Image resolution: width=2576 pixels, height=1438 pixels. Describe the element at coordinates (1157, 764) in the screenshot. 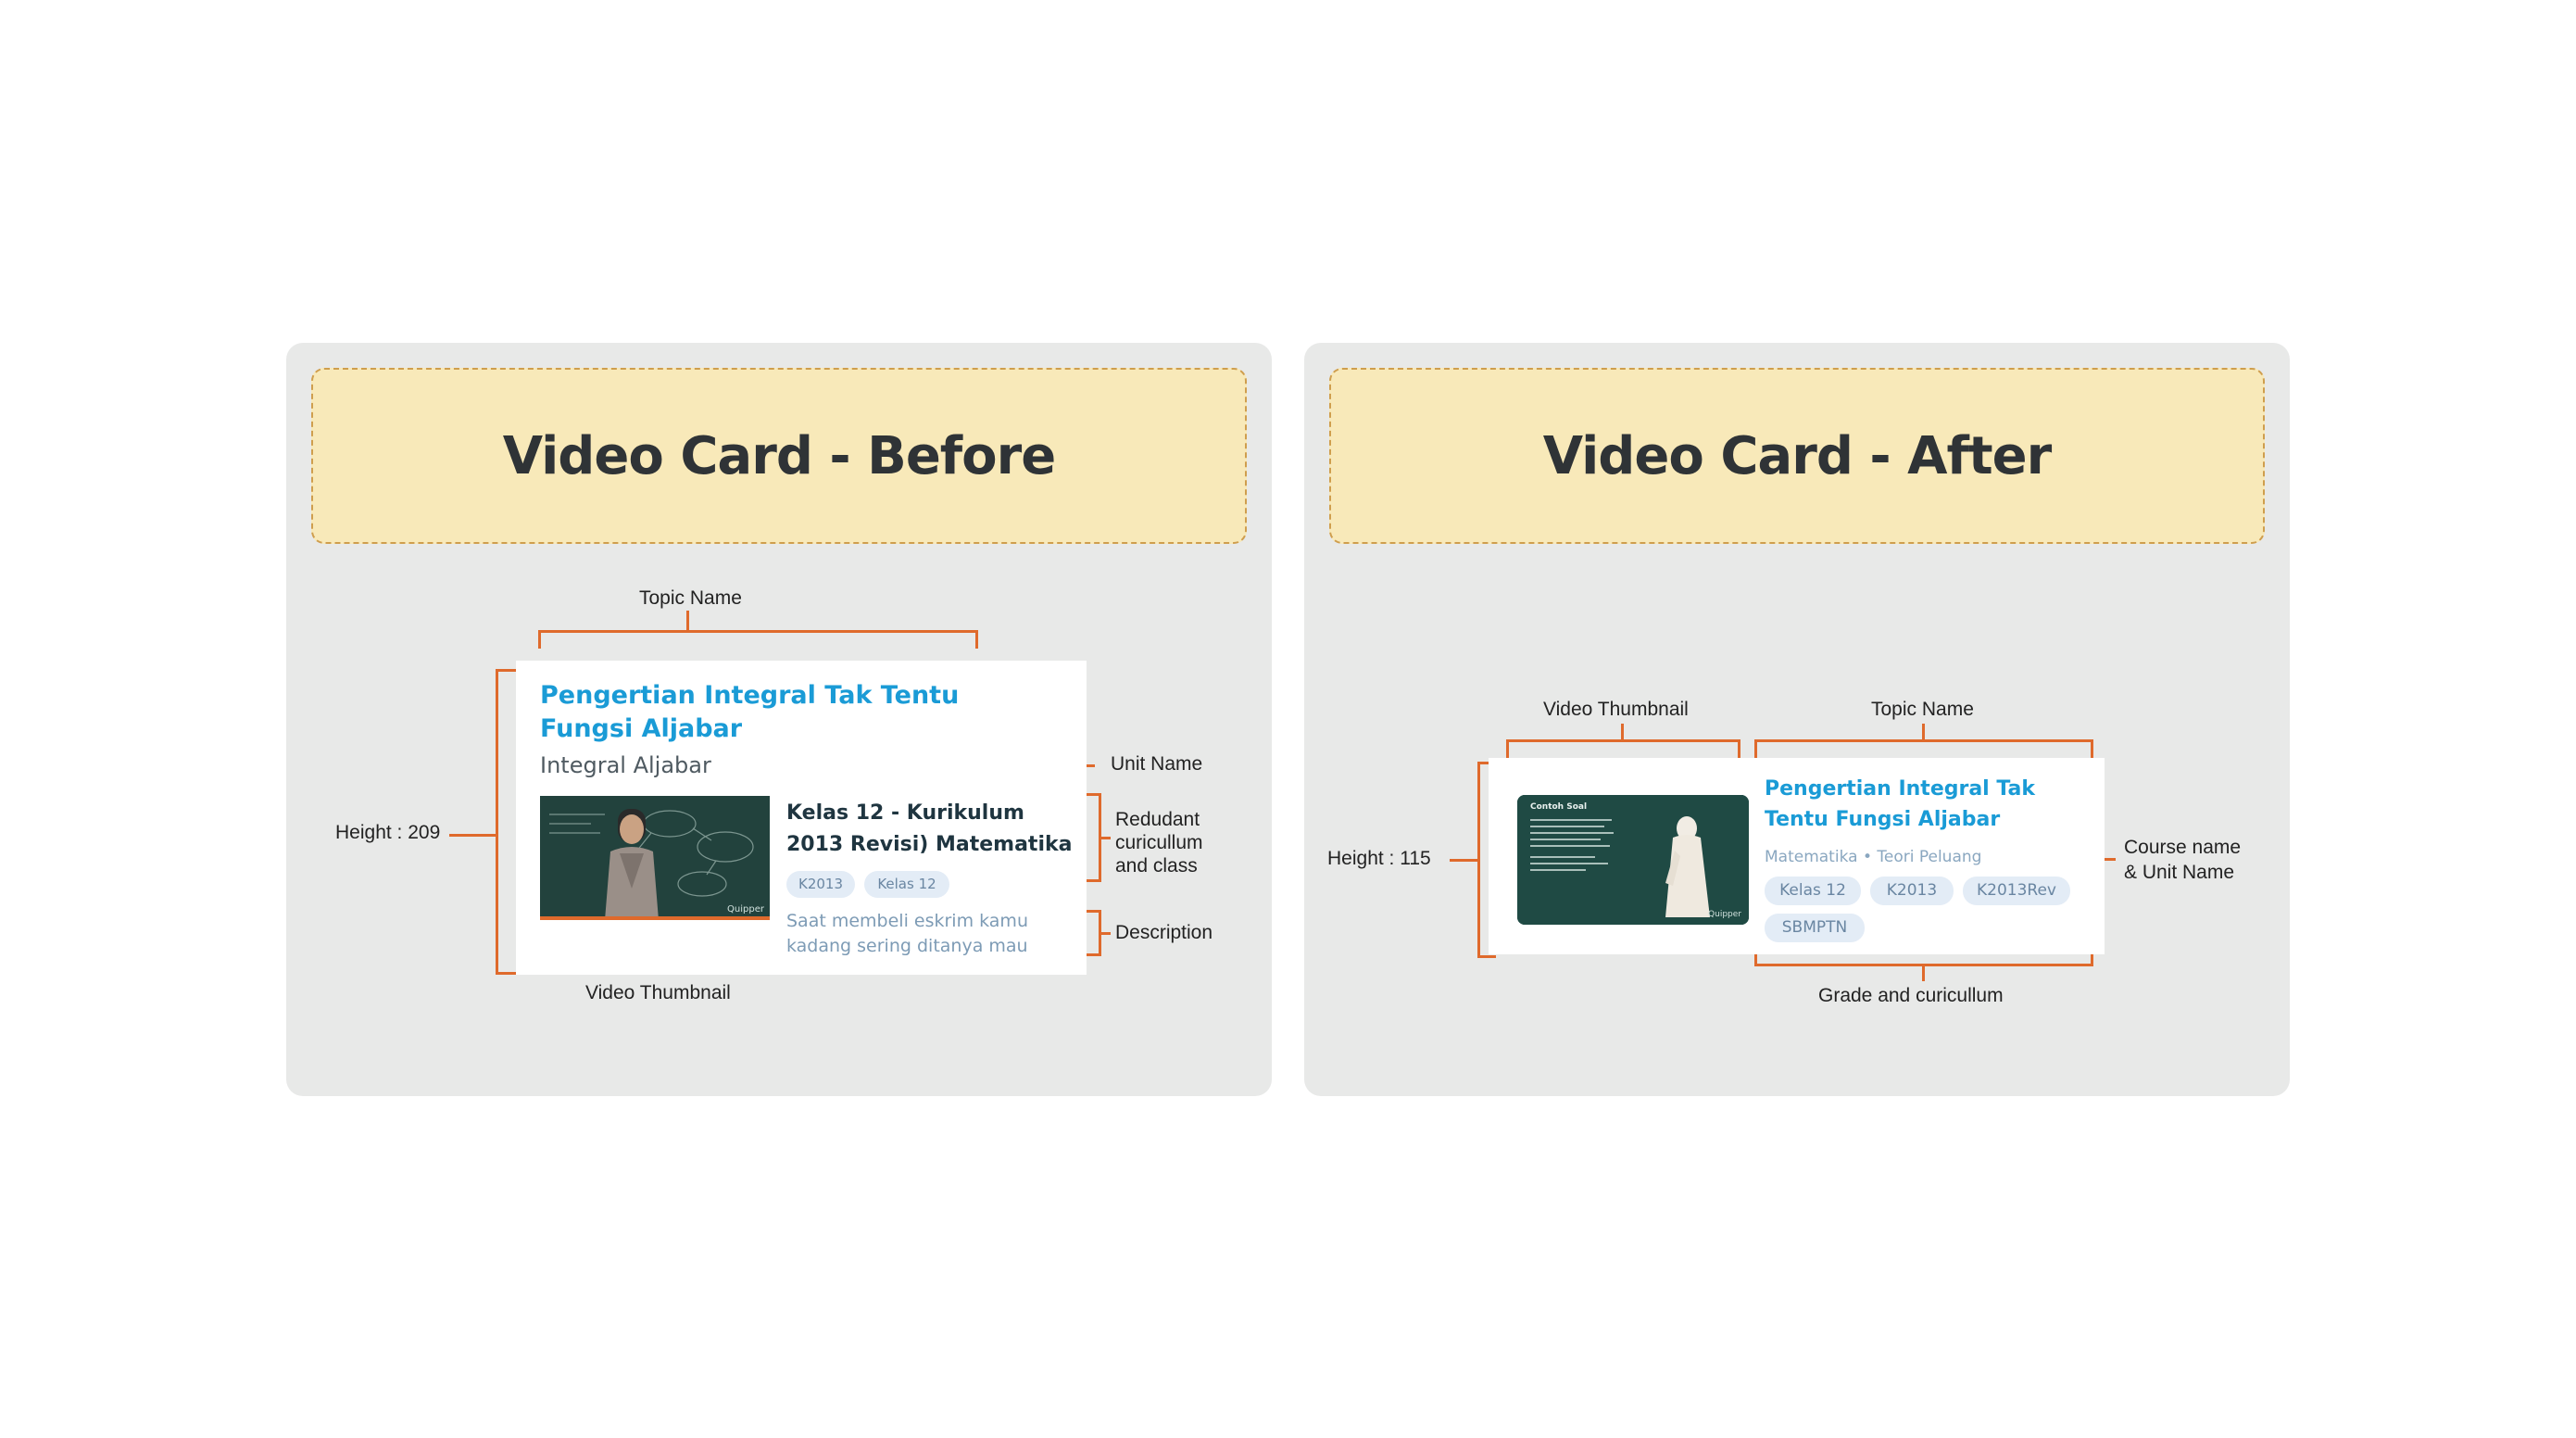

I see `annotation-unit-name: Unit Name` at that location.